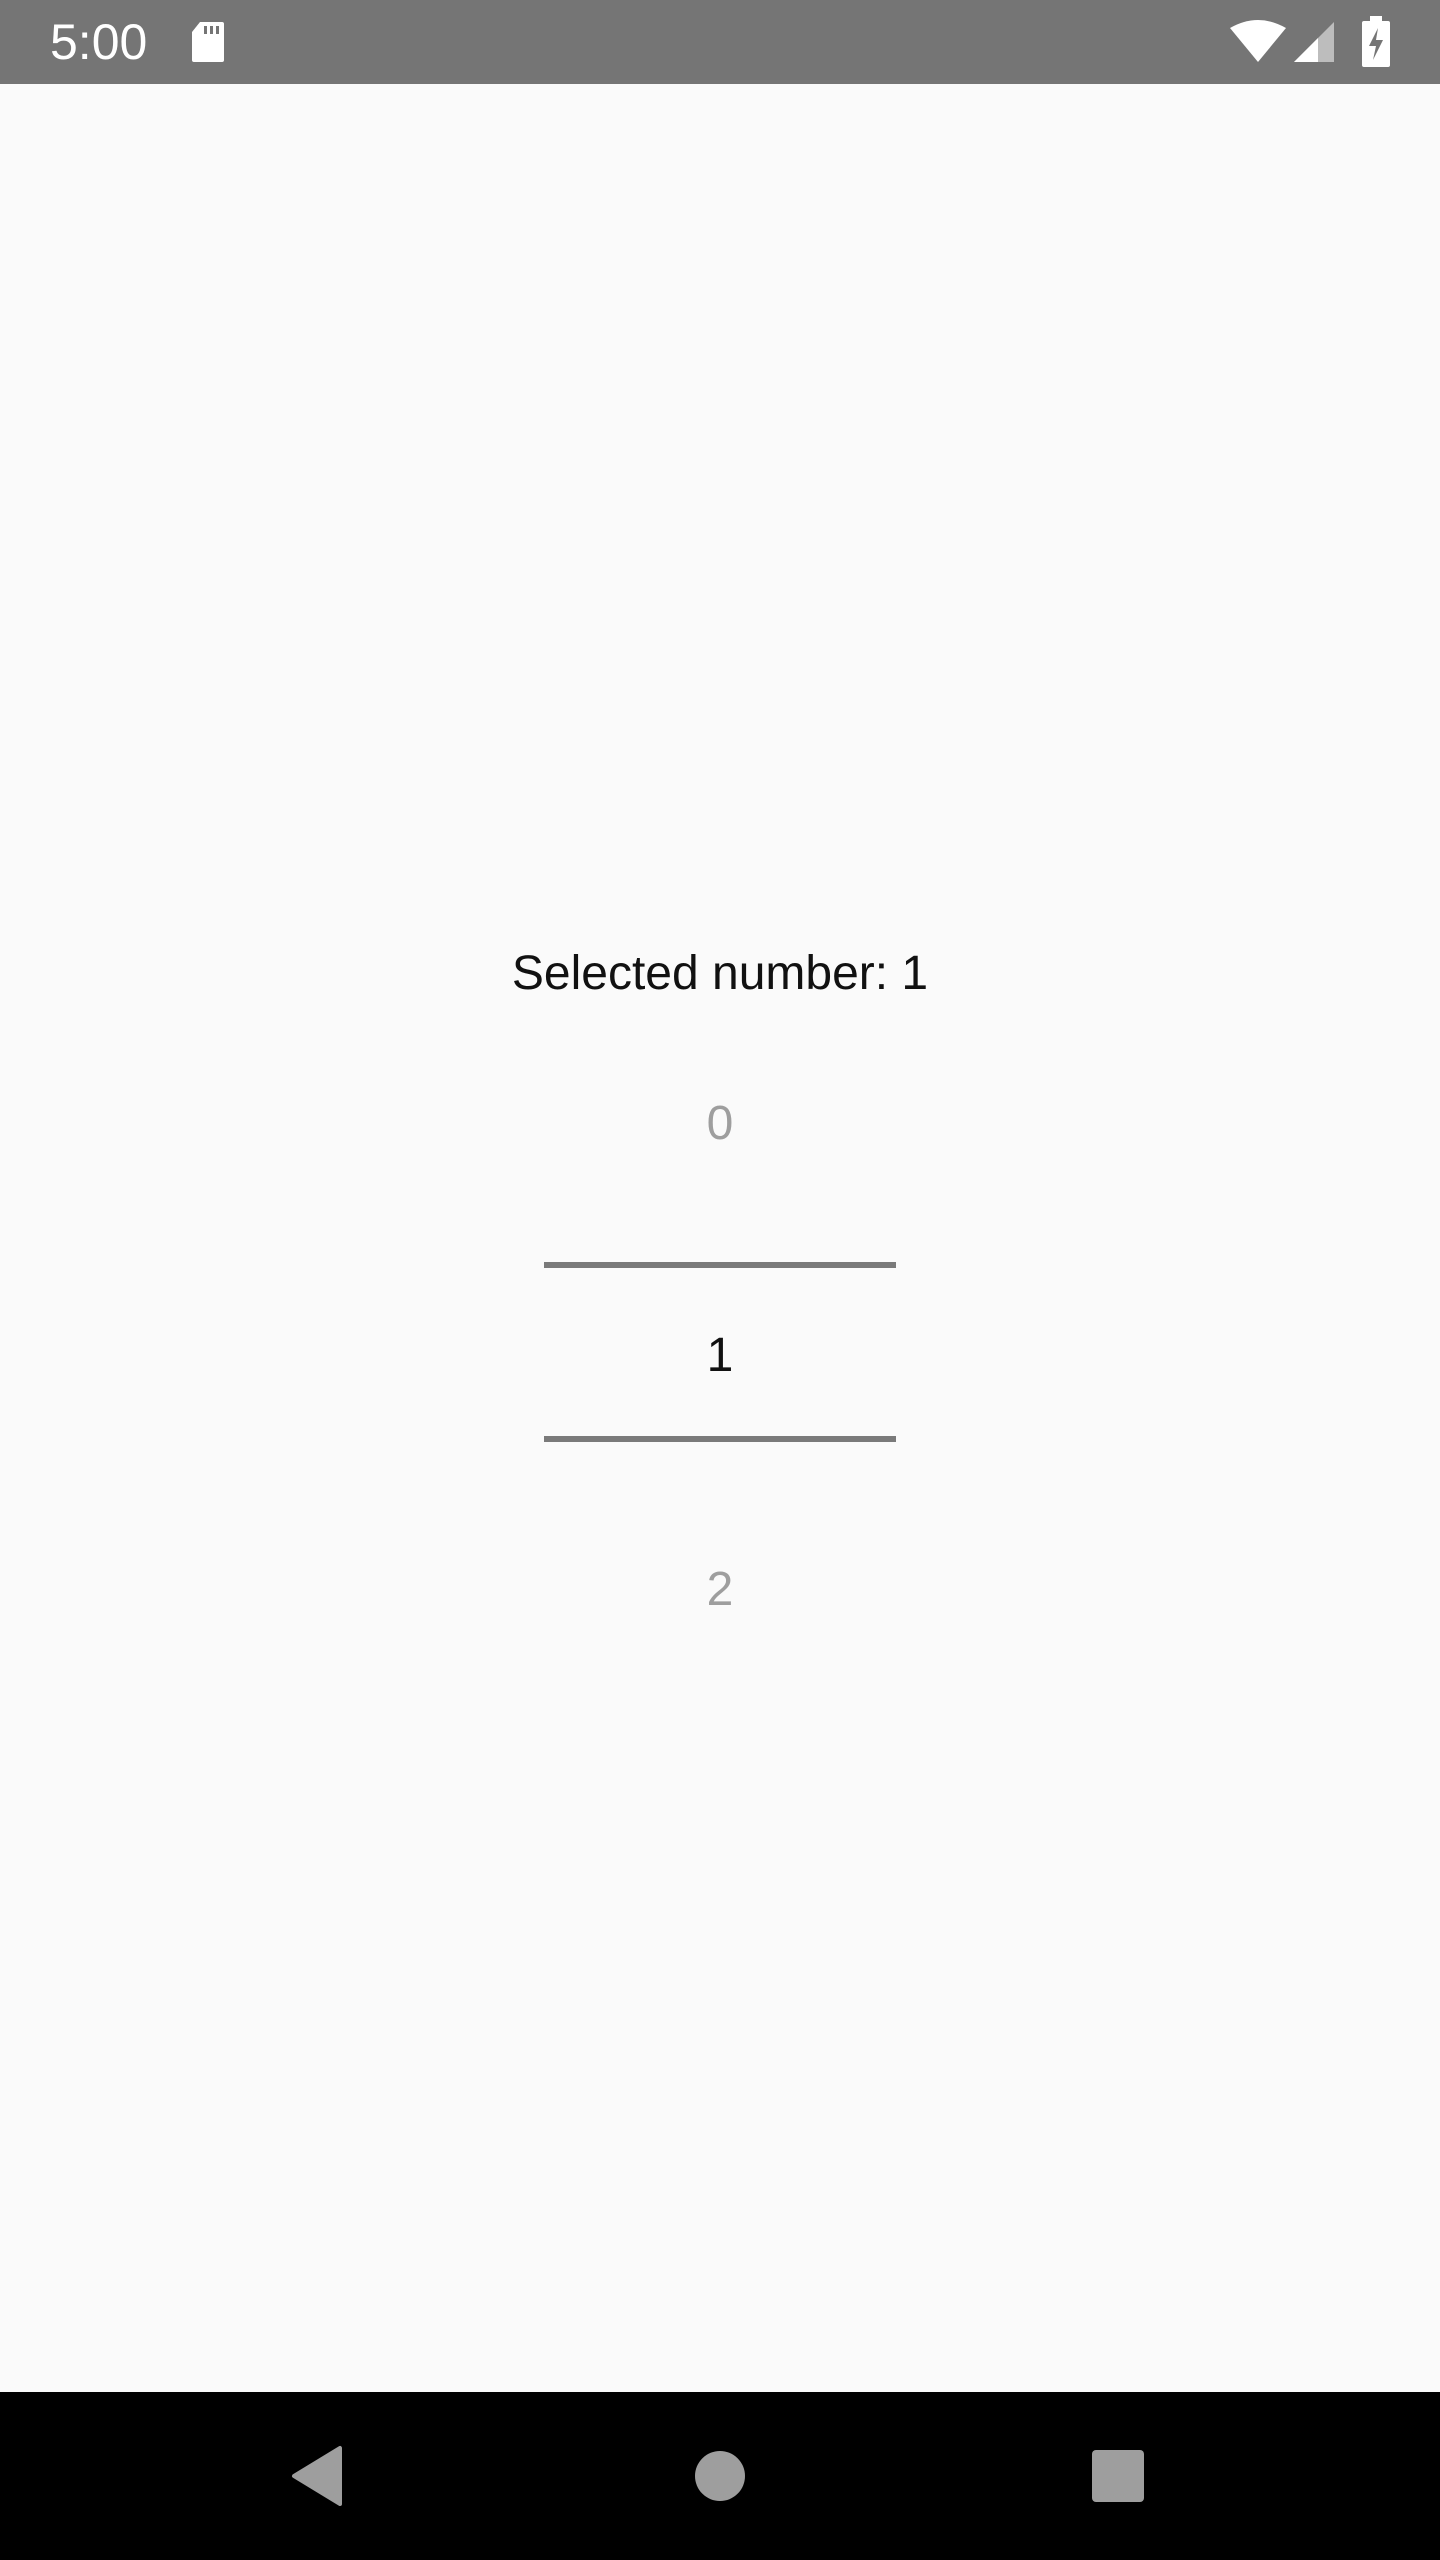 This screenshot has width=1440, height=2560. What do you see at coordinates (720, 1124) in the screenshot?
I see `picker-item-previous: 0` at bounding box center [720, 1124].